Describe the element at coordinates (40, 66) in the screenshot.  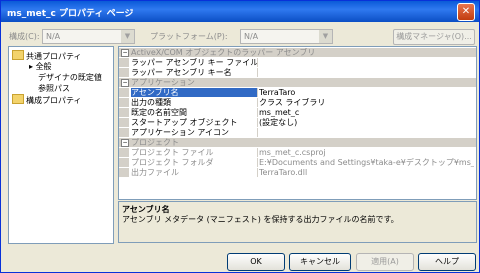
I see `tree-item-general: ▸ 全般` at that location.